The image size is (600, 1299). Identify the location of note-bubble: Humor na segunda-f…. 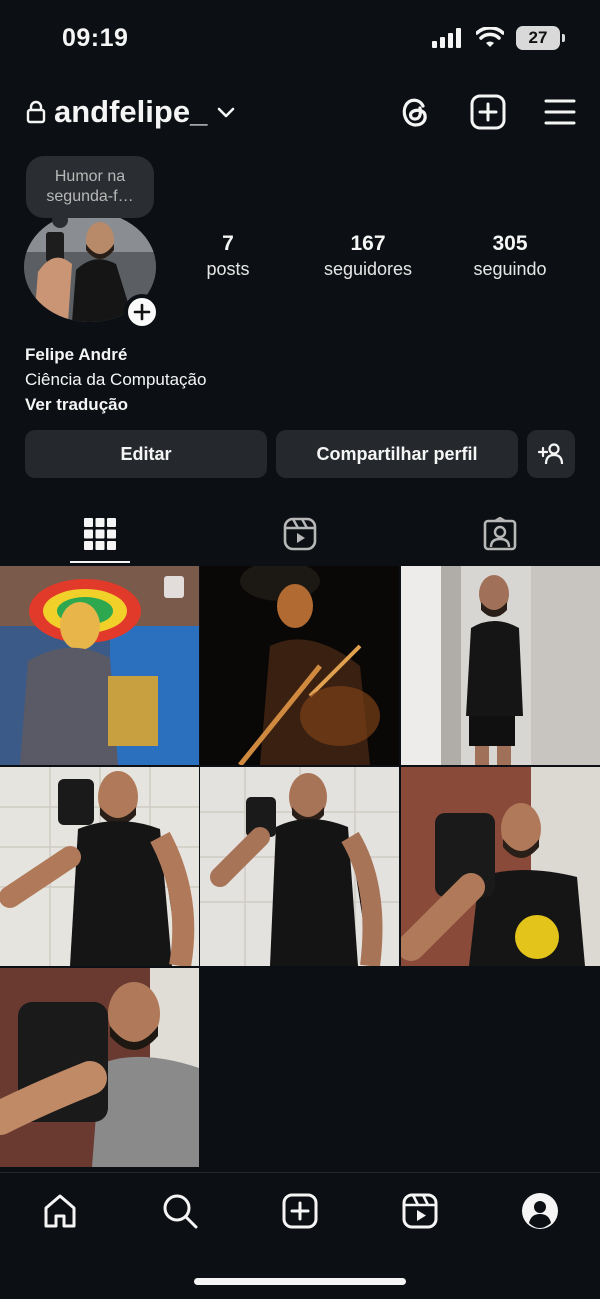
(90, 192).